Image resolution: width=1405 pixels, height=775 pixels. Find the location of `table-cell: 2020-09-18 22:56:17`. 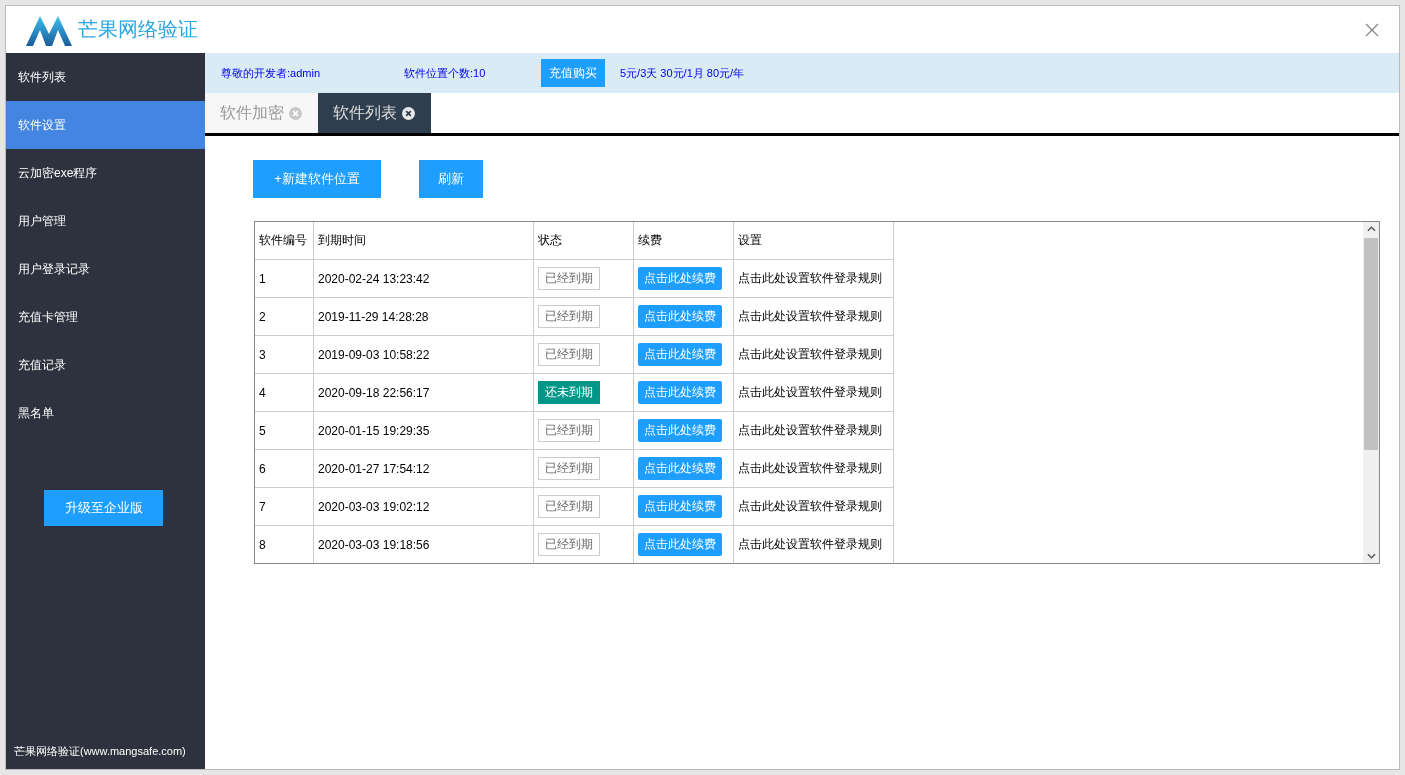

table-cell: 2020-09-18 22:56:17 is located at coordinates (423, 392).